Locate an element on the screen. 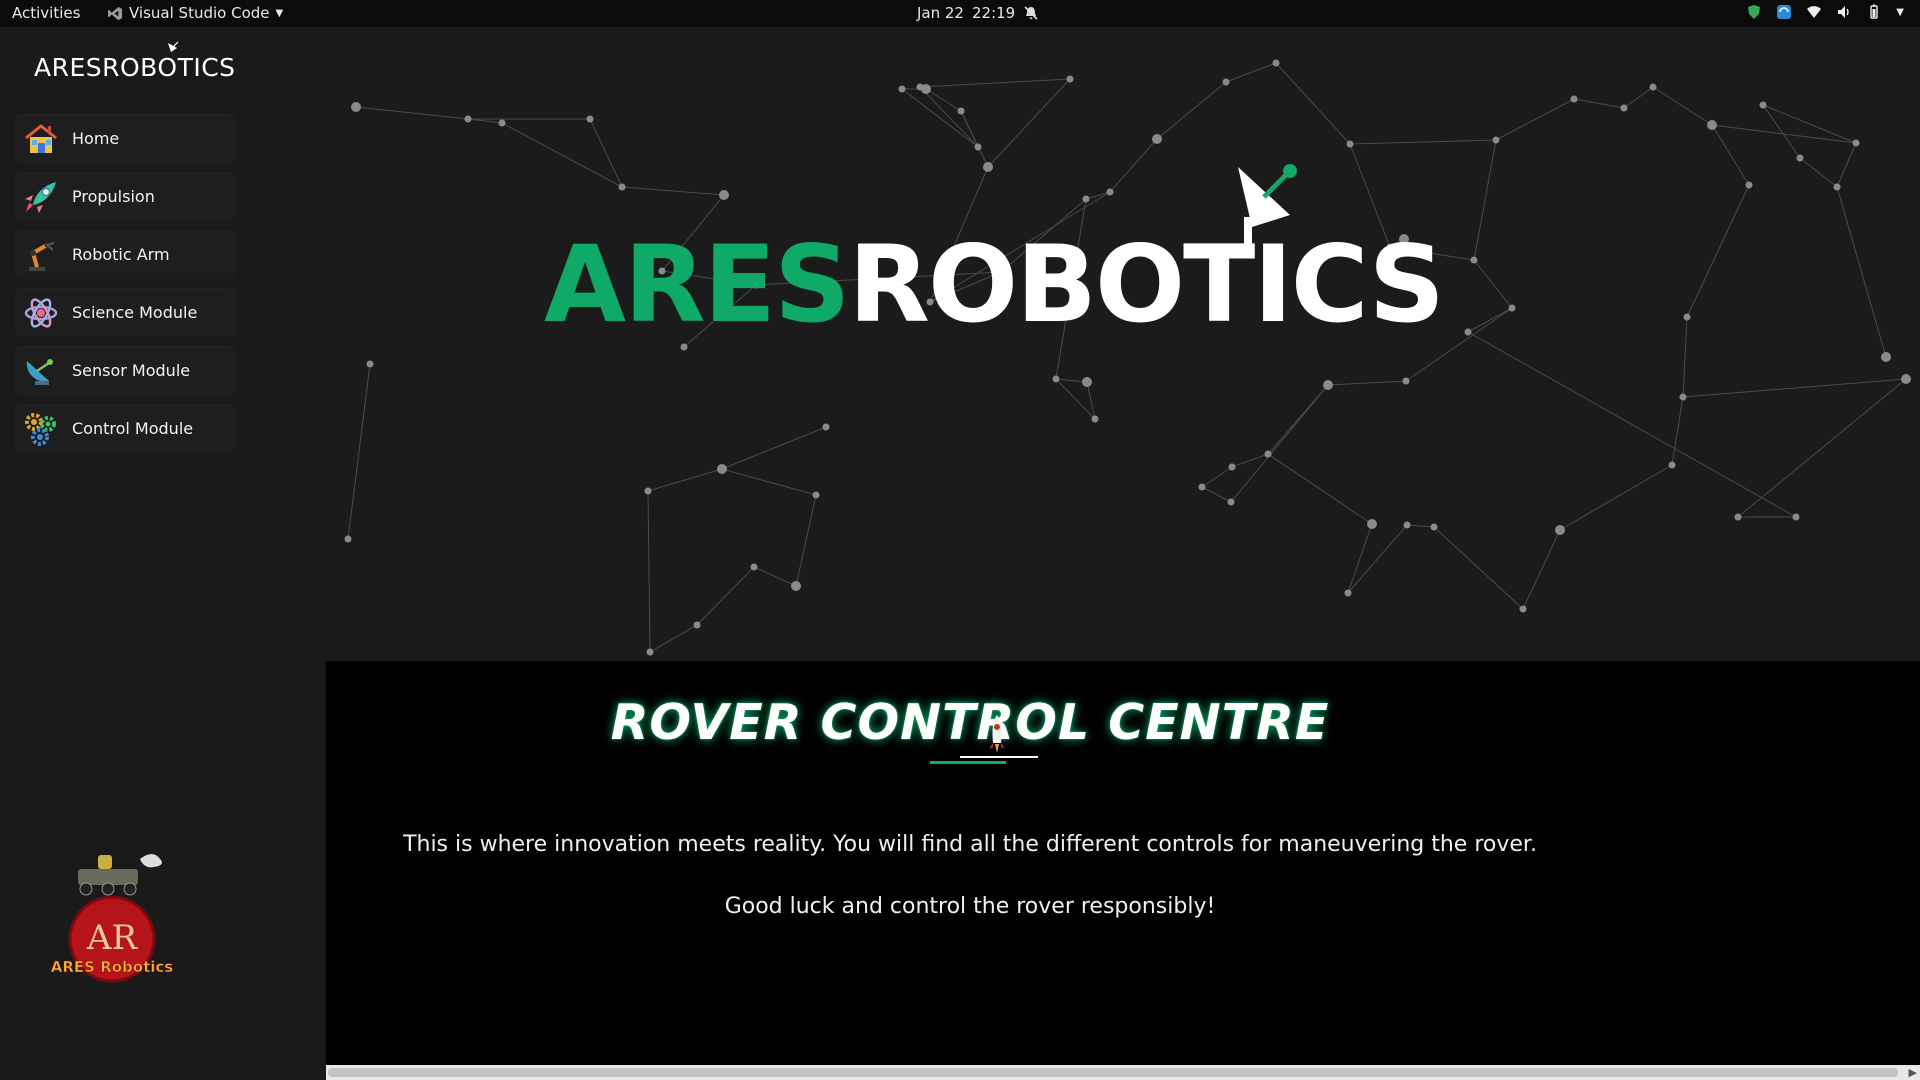 This screenshot has height=1080, width=1920. clock: Jan 22 22:19 is located at coordinates (978, 13).